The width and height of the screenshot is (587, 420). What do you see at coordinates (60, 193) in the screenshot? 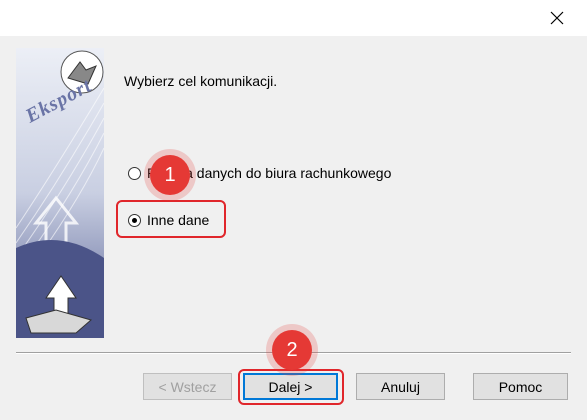
I see `export-banner-image: Eksport` at bounding box center [60, 193].